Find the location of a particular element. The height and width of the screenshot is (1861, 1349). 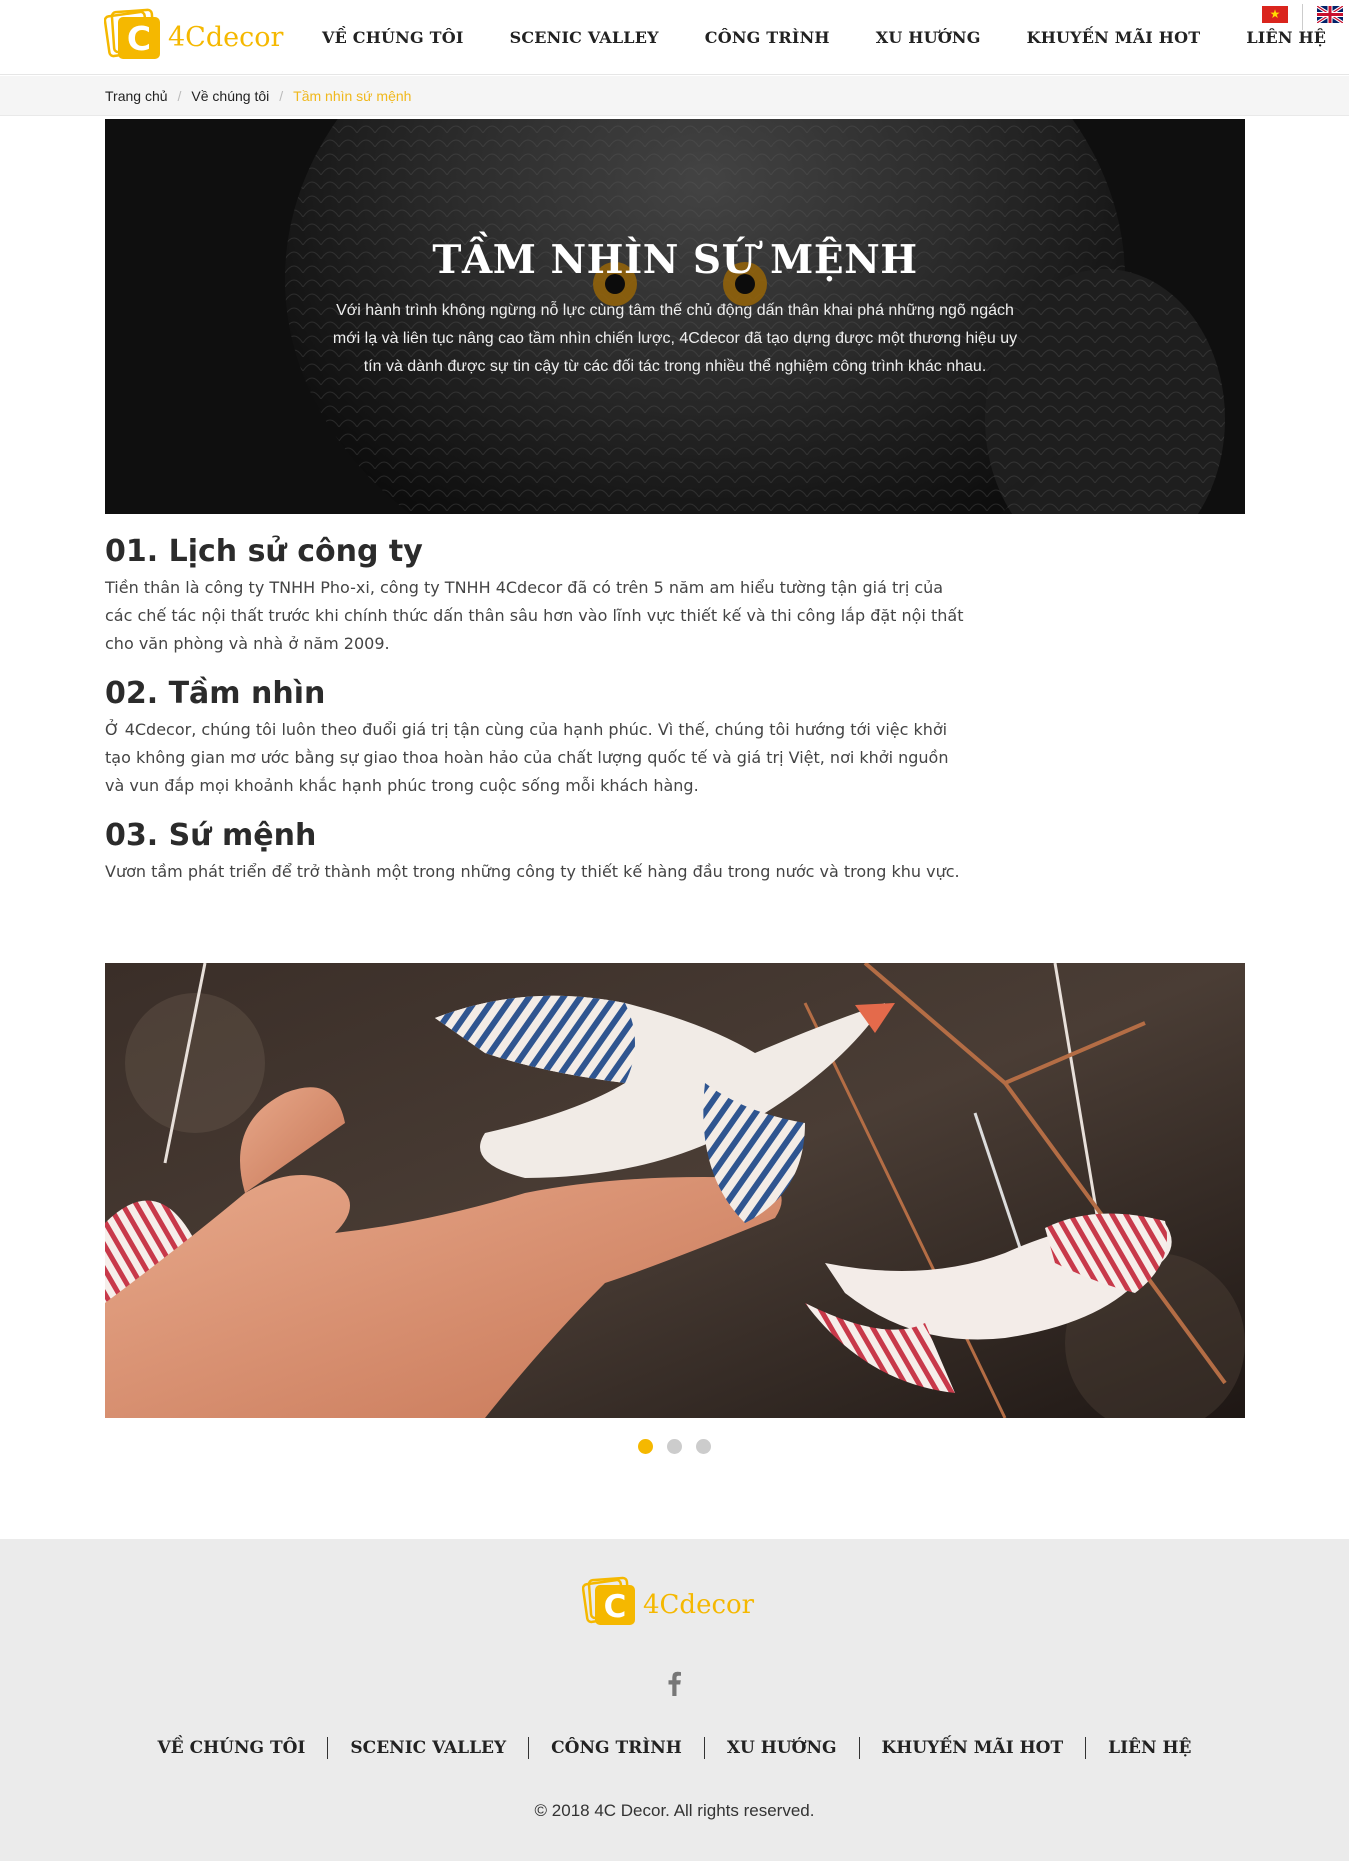

flag-divider is located at coordinates (1302, 17).